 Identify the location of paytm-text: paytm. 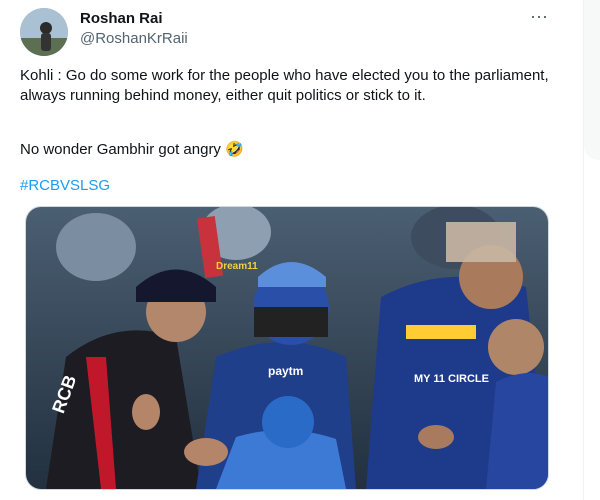
(285, 371).